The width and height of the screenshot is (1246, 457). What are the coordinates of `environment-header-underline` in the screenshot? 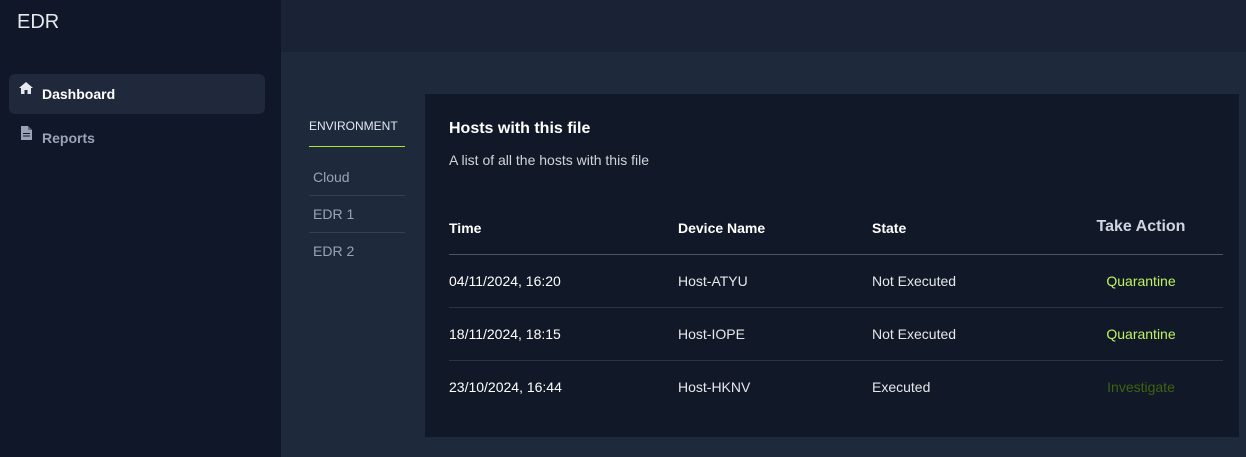 It's located at (357, 146).